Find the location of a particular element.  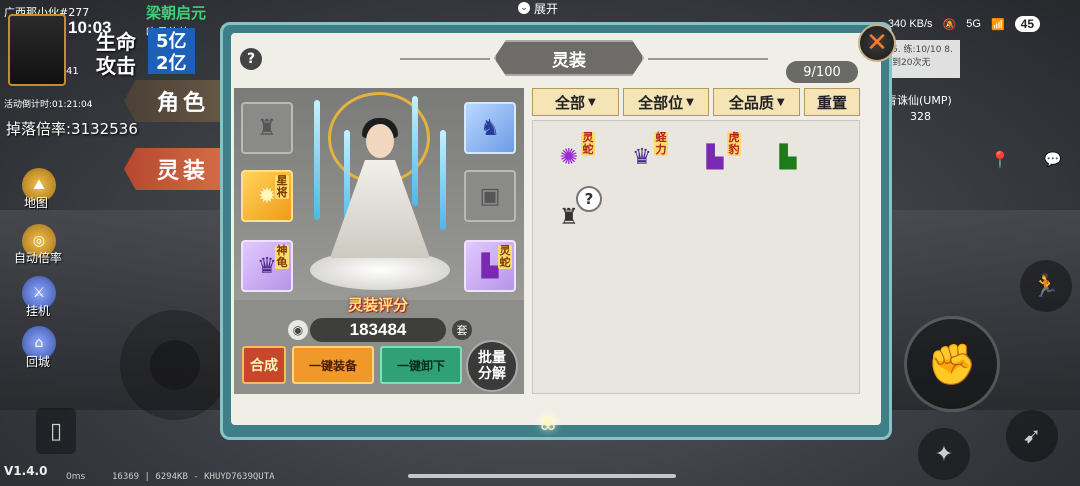

signal-label: 5G is located at coordinates (973, 24).